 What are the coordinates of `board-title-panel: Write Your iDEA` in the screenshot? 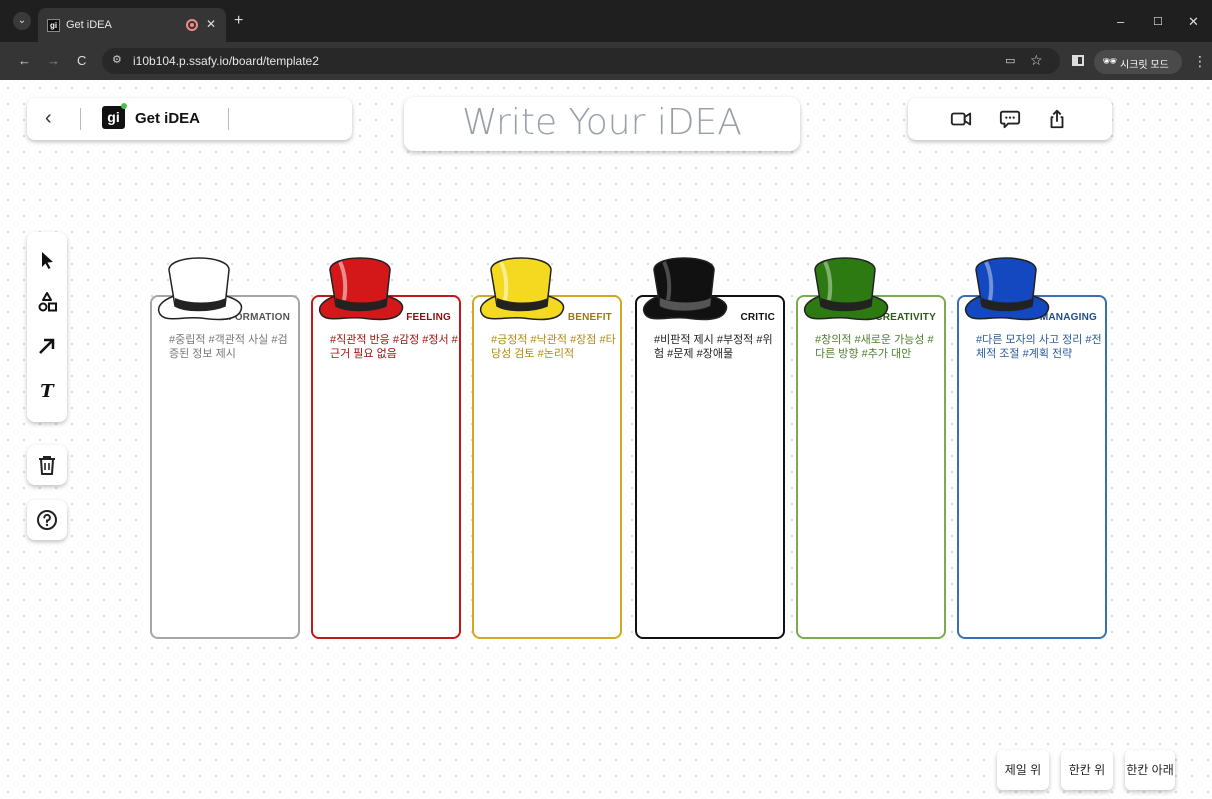 It's located at (602, 124).